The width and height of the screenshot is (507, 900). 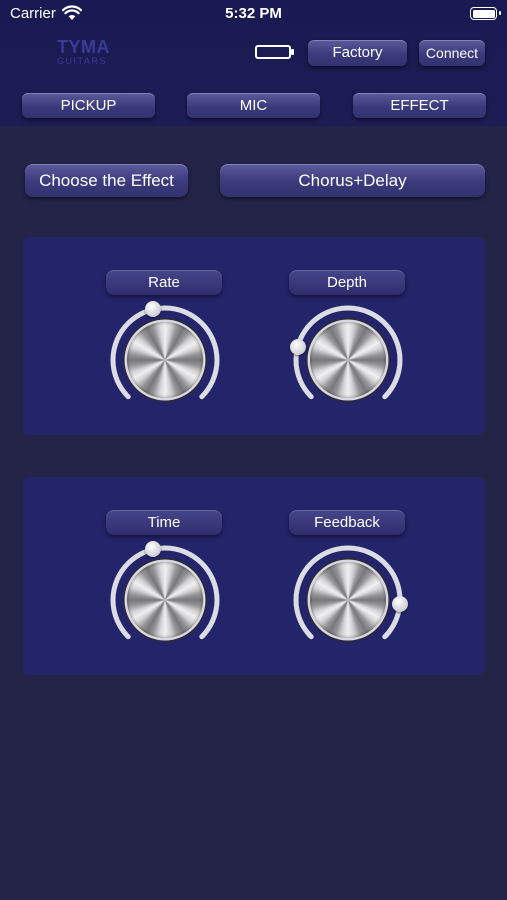 I want to click on factory-button: Factory, so click(x=357, y=53).